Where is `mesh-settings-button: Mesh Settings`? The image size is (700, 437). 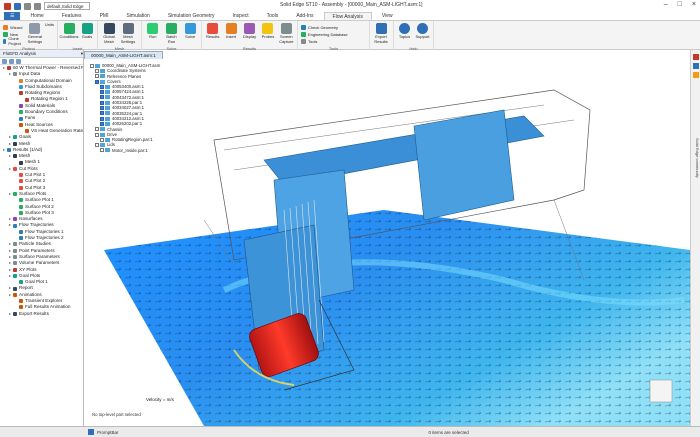 mesh-settings-button: Mesh Settings is located at coordinates (128, 33).